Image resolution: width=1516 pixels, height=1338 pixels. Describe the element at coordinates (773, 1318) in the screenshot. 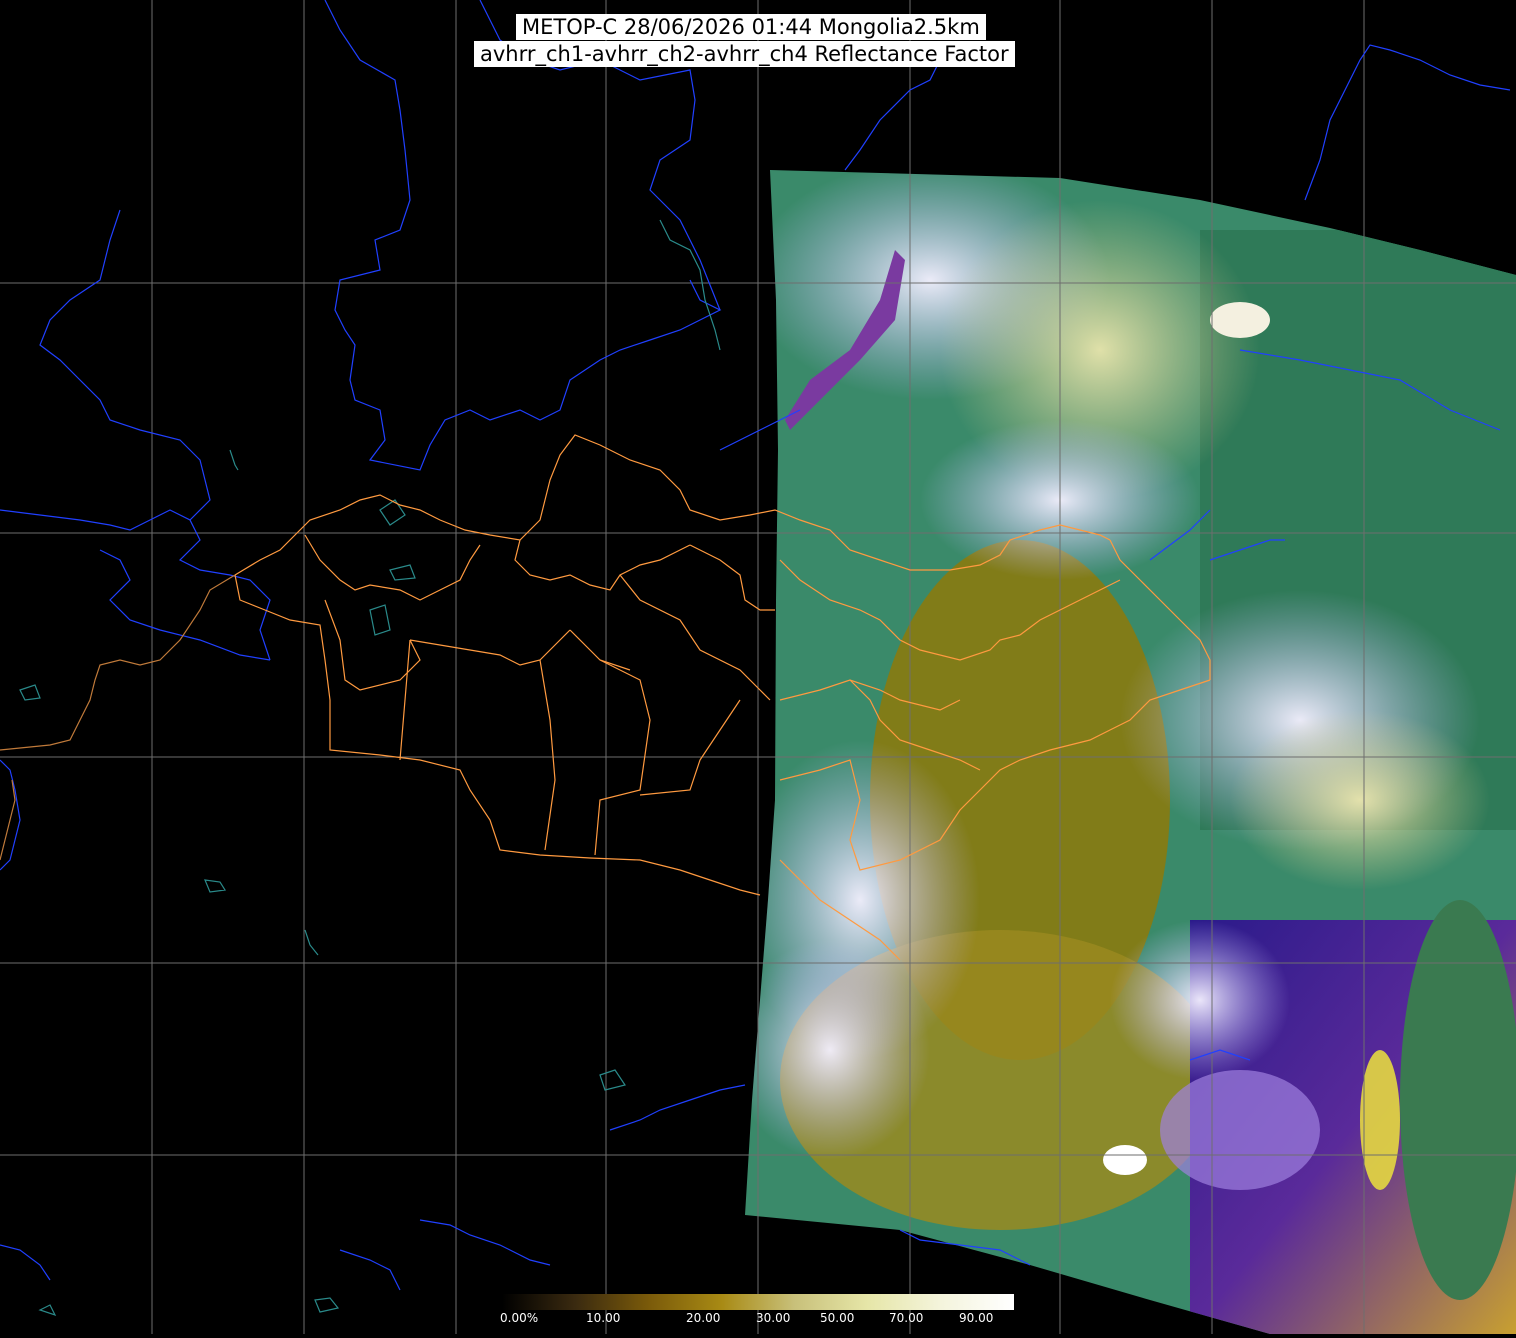

I see `colorbar-label: 30.00` at that location.